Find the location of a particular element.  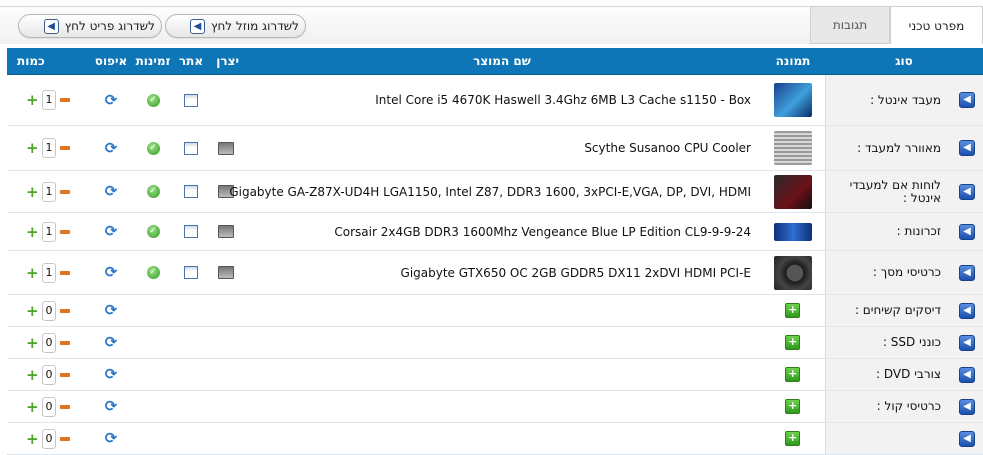

quantity-cell: +1 is located at coordinates (48, 272).